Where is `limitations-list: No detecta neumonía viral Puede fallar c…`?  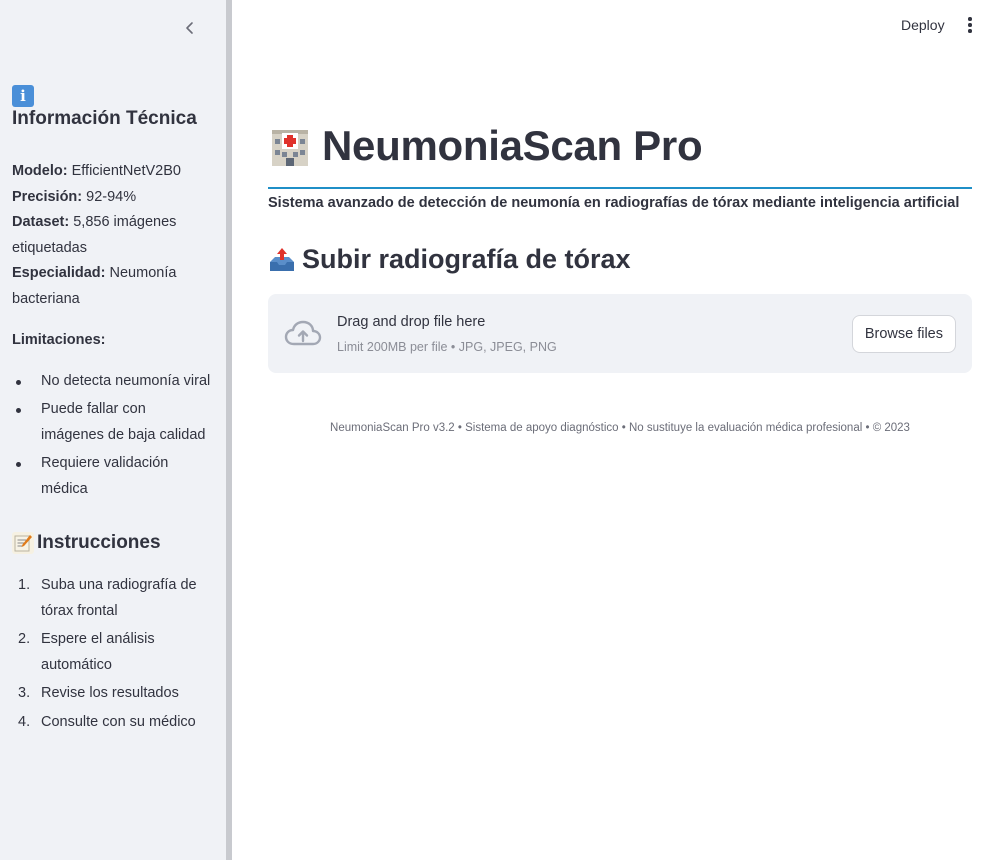 limitations-list: No detecta neumonía viral Puede fallar c… is located at coordinates (112, 436).